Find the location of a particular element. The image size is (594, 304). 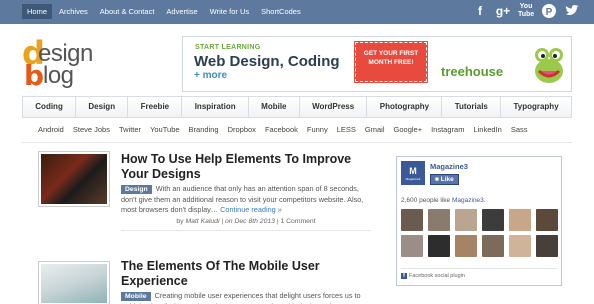

category-wordpress: WordPress is located at coordinates (334, 107).